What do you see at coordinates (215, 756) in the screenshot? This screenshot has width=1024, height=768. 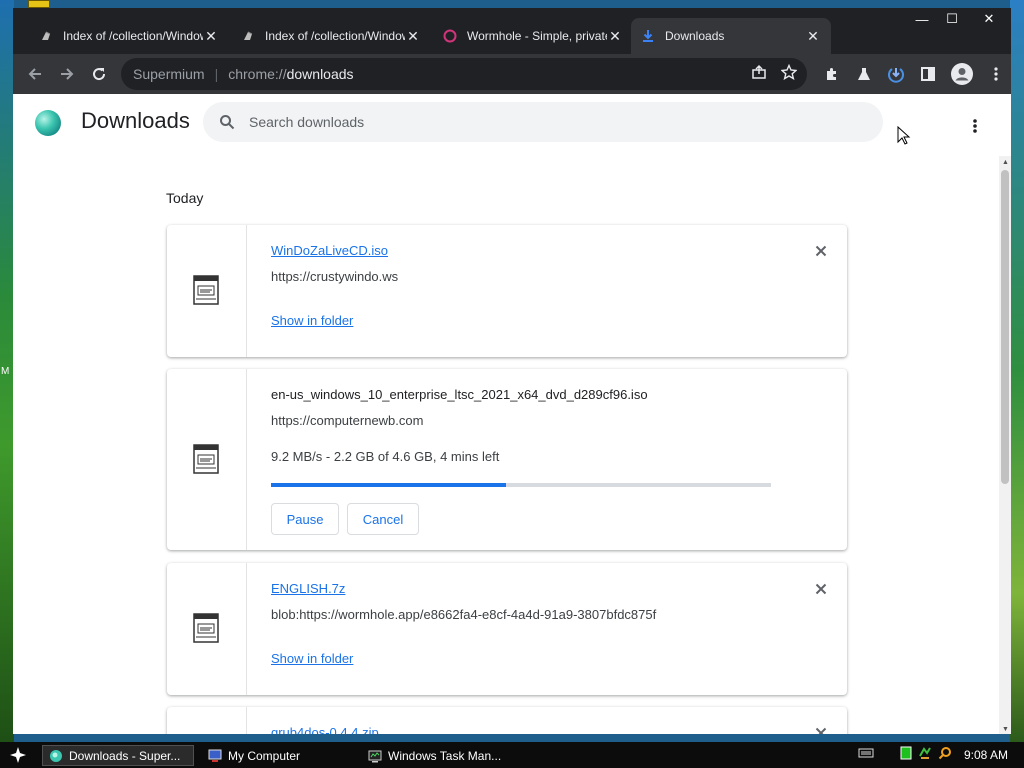 I see `my-computer-icon` at bounding box center [215, 756].